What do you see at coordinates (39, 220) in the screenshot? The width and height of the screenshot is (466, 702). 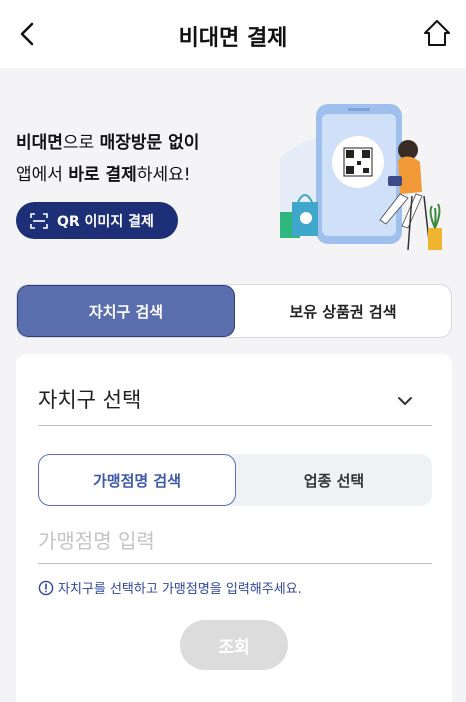 I see `qr-scan-icon` at bounding box center [39, 220].